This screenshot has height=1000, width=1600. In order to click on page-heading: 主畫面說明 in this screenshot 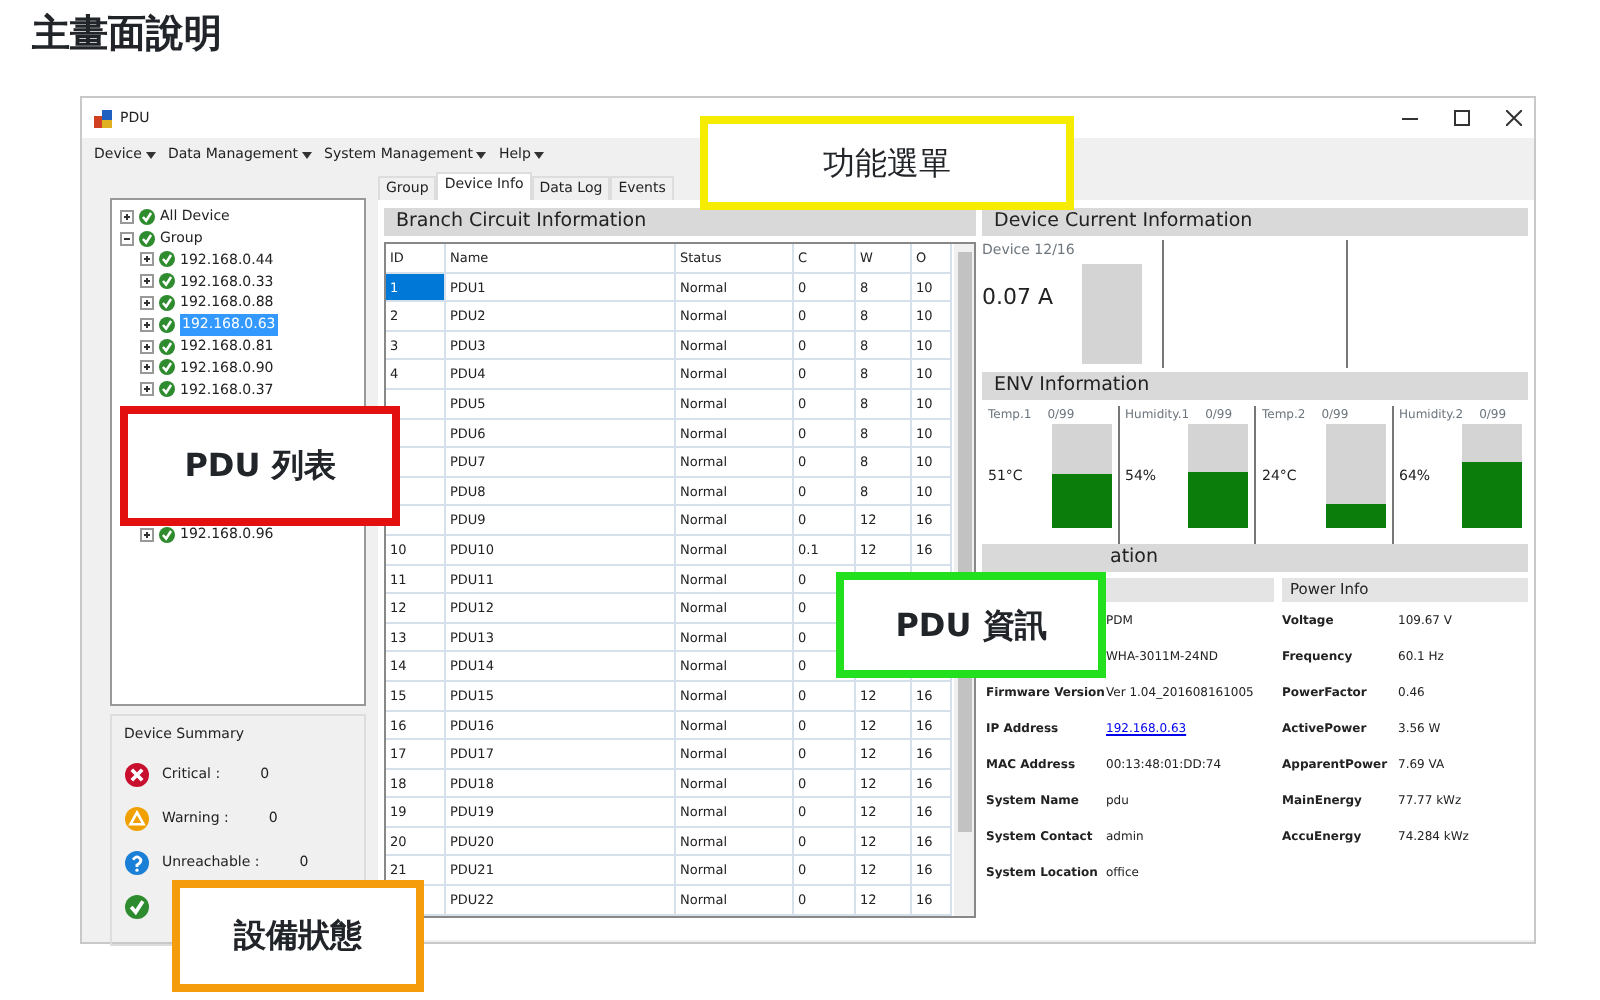, I will do `click(127, 35)`.